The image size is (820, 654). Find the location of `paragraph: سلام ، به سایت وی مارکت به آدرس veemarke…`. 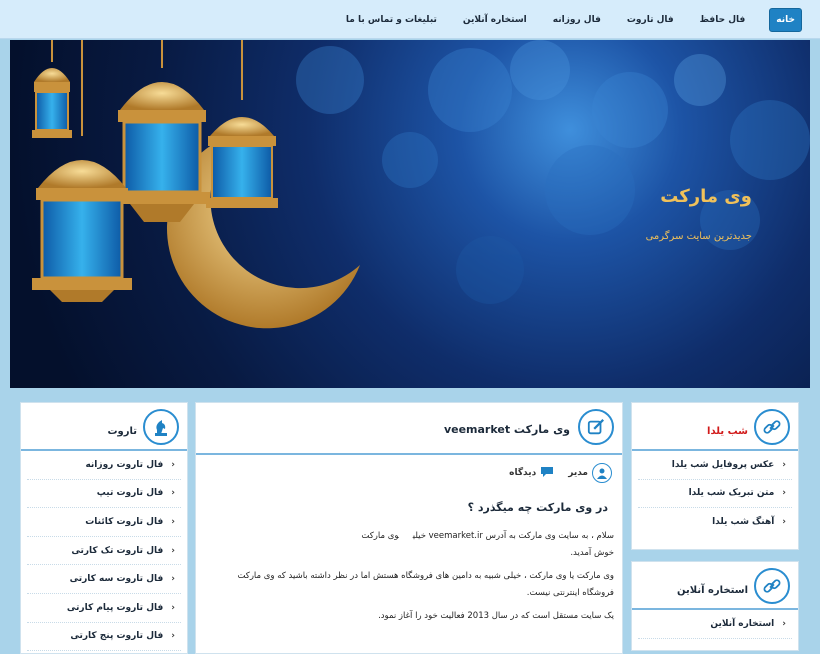

paragraph: سلام ، به سایت وی مارکت به آدرس veemarke… is located at coordinates (487, 536).